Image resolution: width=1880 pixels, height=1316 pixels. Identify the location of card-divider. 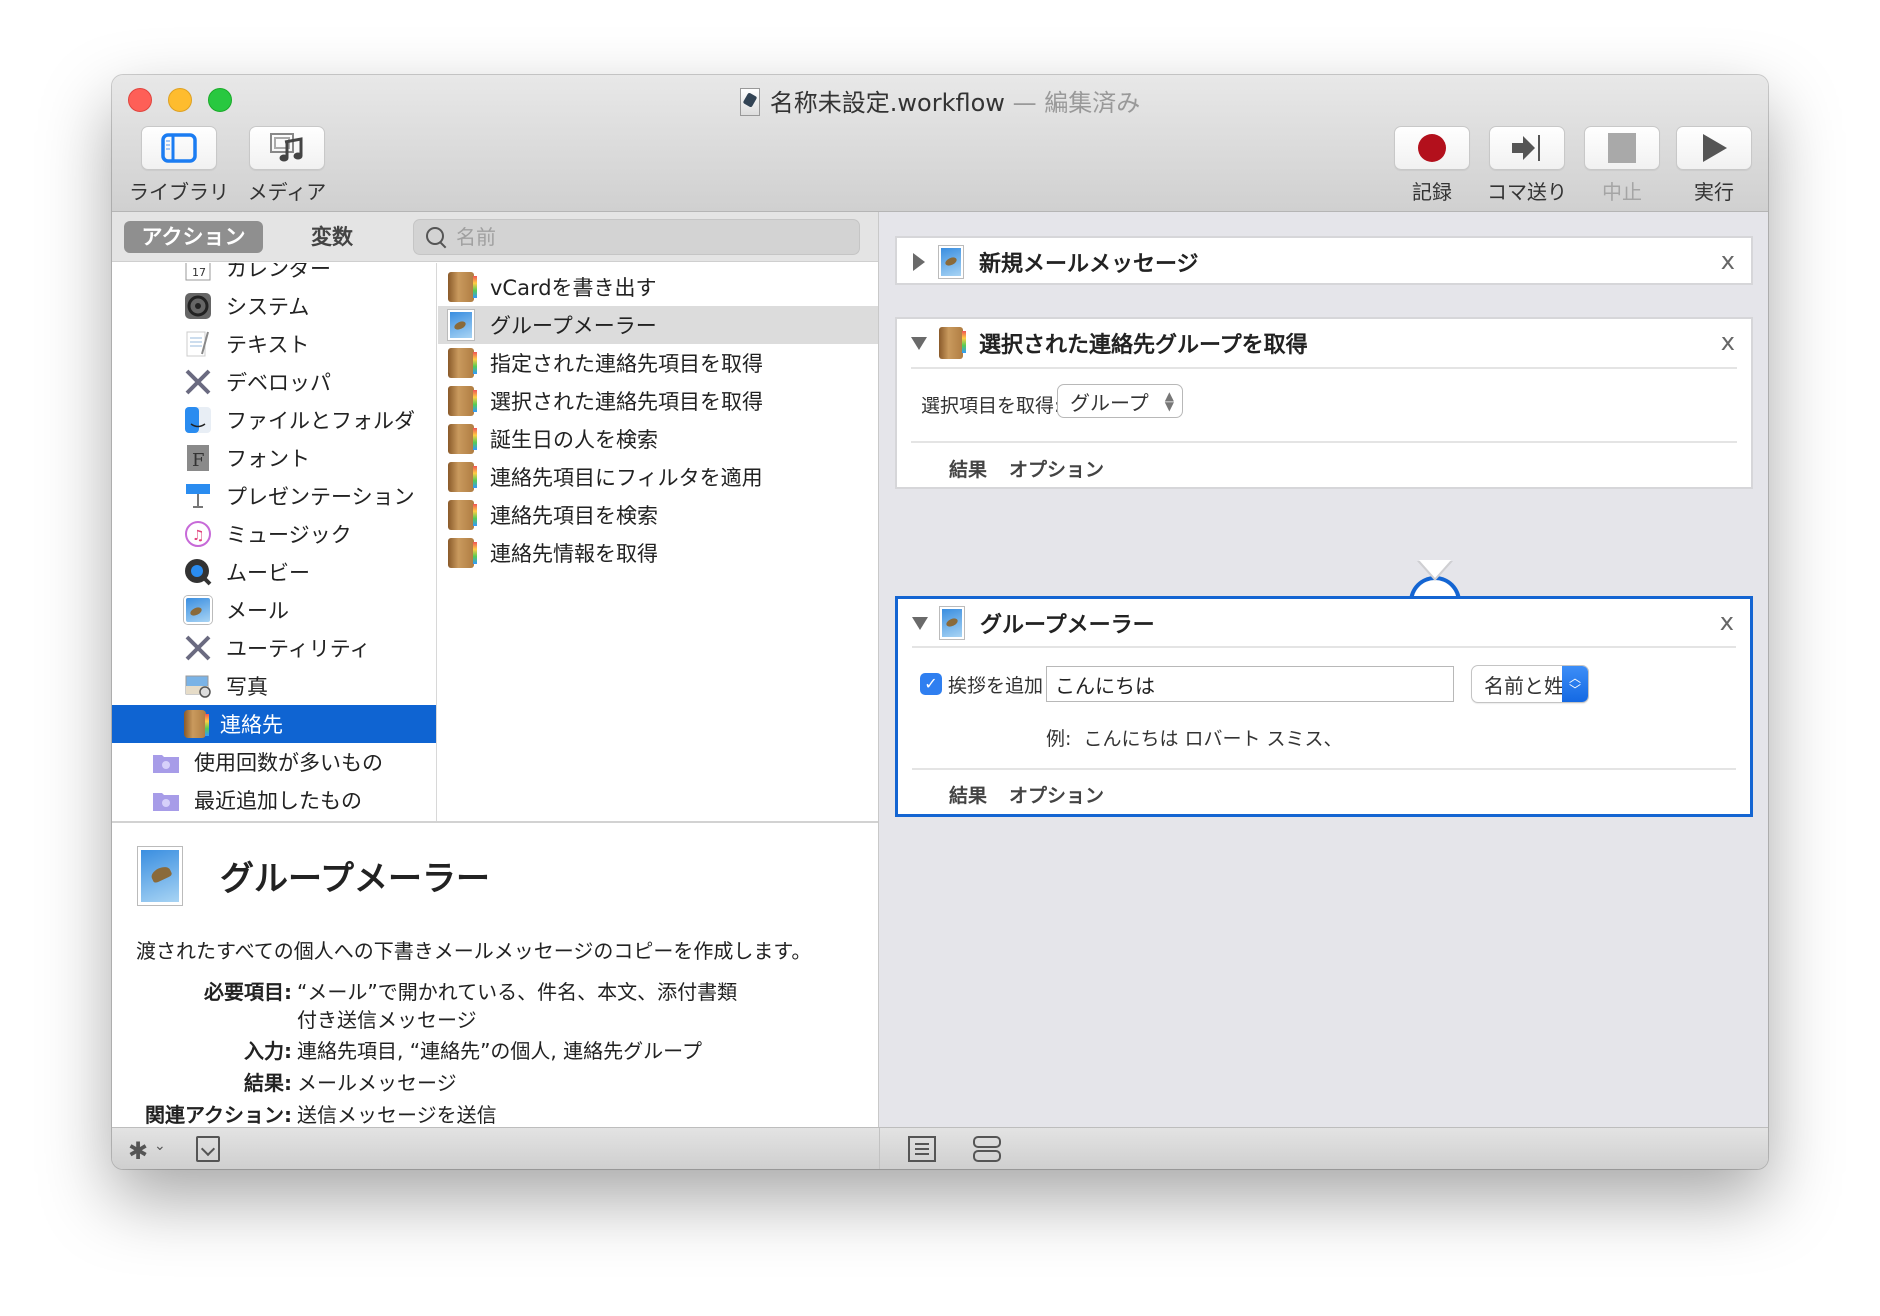
(1324, 368).